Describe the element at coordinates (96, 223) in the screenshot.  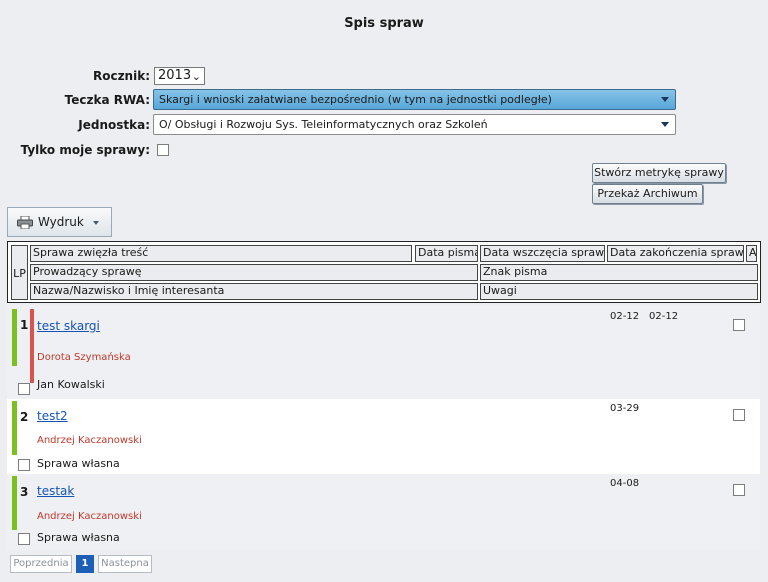
I see `dropdown-arrow-icon` at that location.